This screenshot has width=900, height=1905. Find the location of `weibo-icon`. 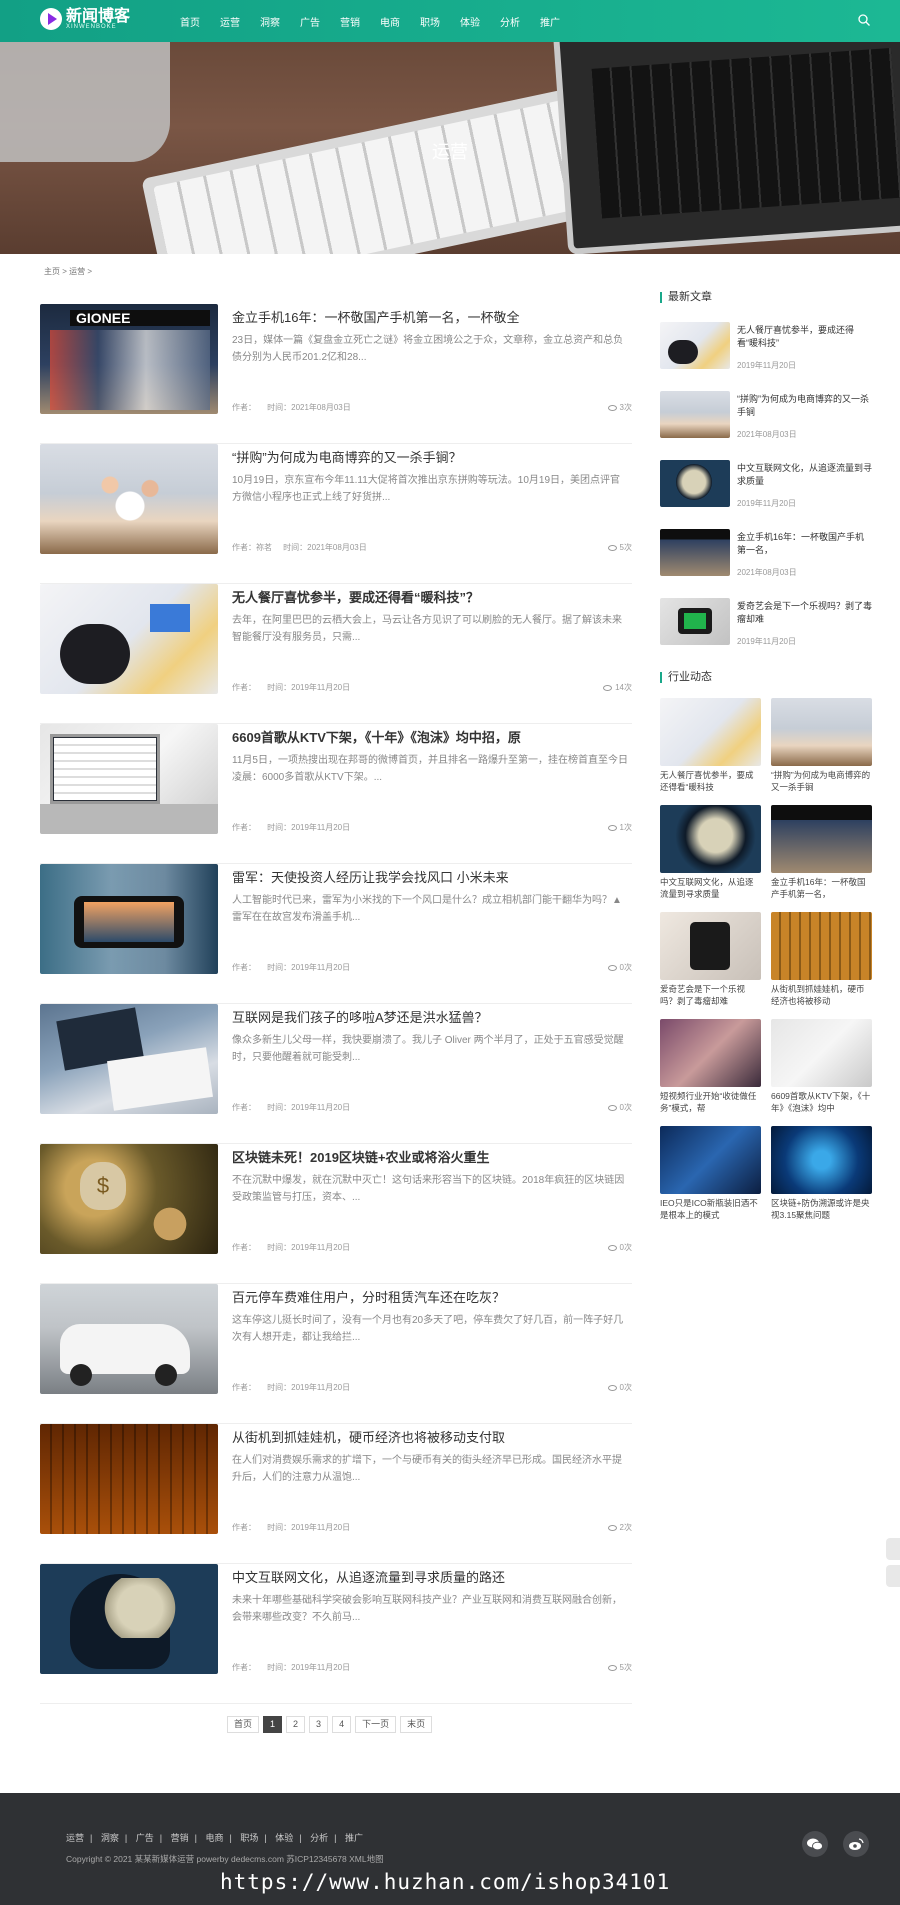

weibo-icon is located at coordinates (856, 1844).